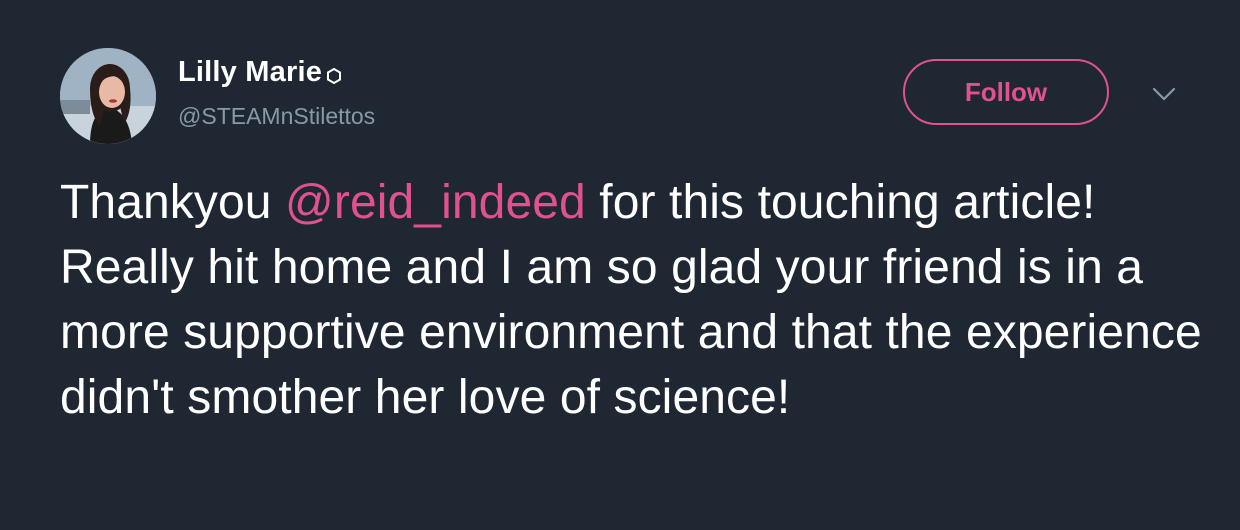  What do you see at coordinates (173, 202) in the screenshot?
I see `tweet-text-before: Thankyou` at bounding box center [173, 202].